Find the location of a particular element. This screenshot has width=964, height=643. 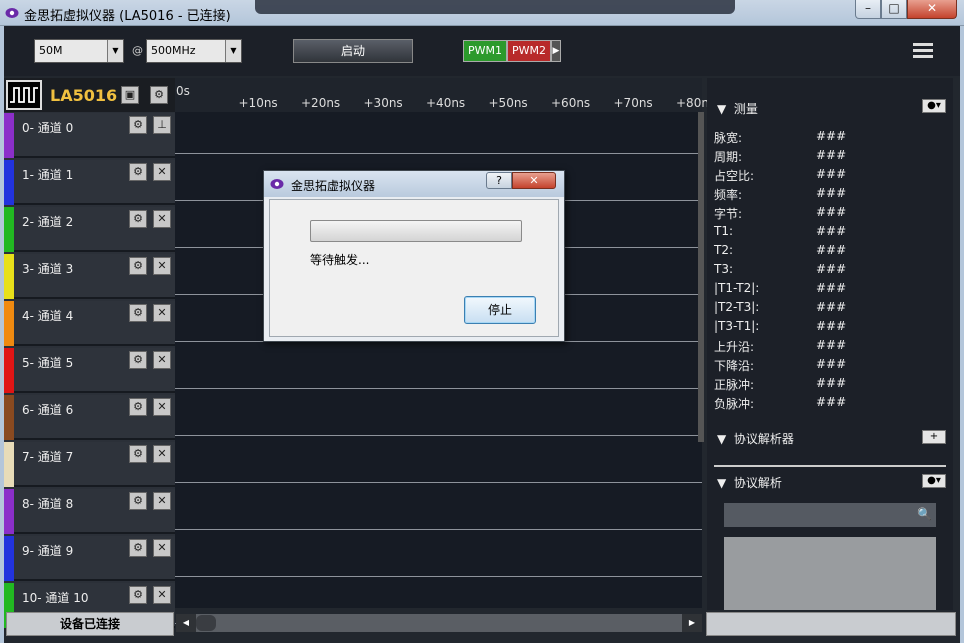

dialog-title: 金思拓虚拟仪器 is located at coordinates (333, 186).